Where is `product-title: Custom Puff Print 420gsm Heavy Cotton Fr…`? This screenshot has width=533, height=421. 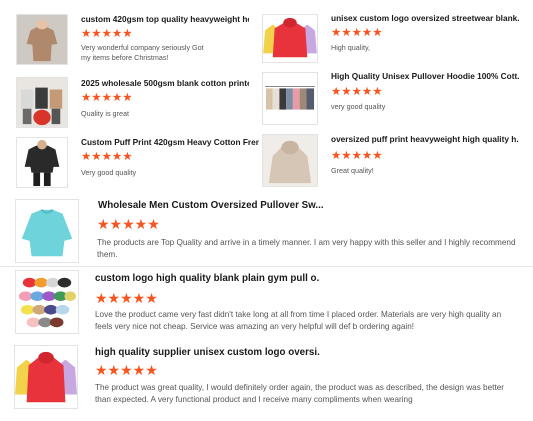 product-title: Custom Puff Print 420gsm Heavy Cotton Fr… is located at coordinates (170, 142).